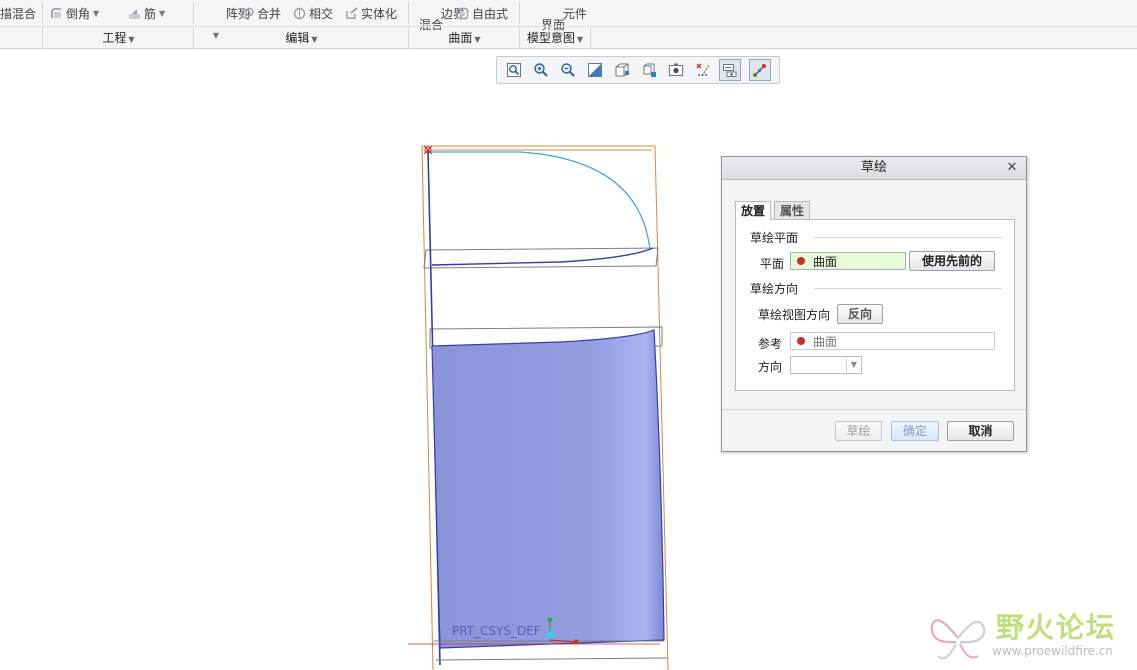  What do you see at coordinates (490, 13) in the screenshot?
I see `freestyle-label: 自由式` at bounding box center [490, 13].